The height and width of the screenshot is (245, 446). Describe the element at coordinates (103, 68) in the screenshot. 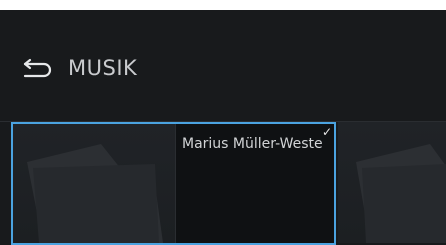

I see `page-title: MUSIK` at that location.